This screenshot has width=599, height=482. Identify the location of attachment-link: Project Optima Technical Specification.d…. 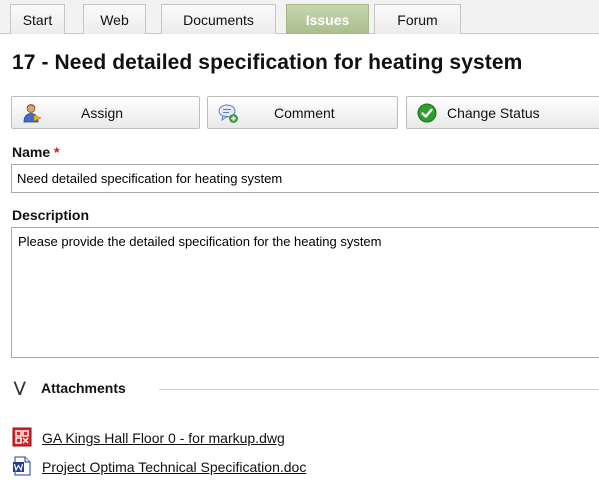
(174, 467).